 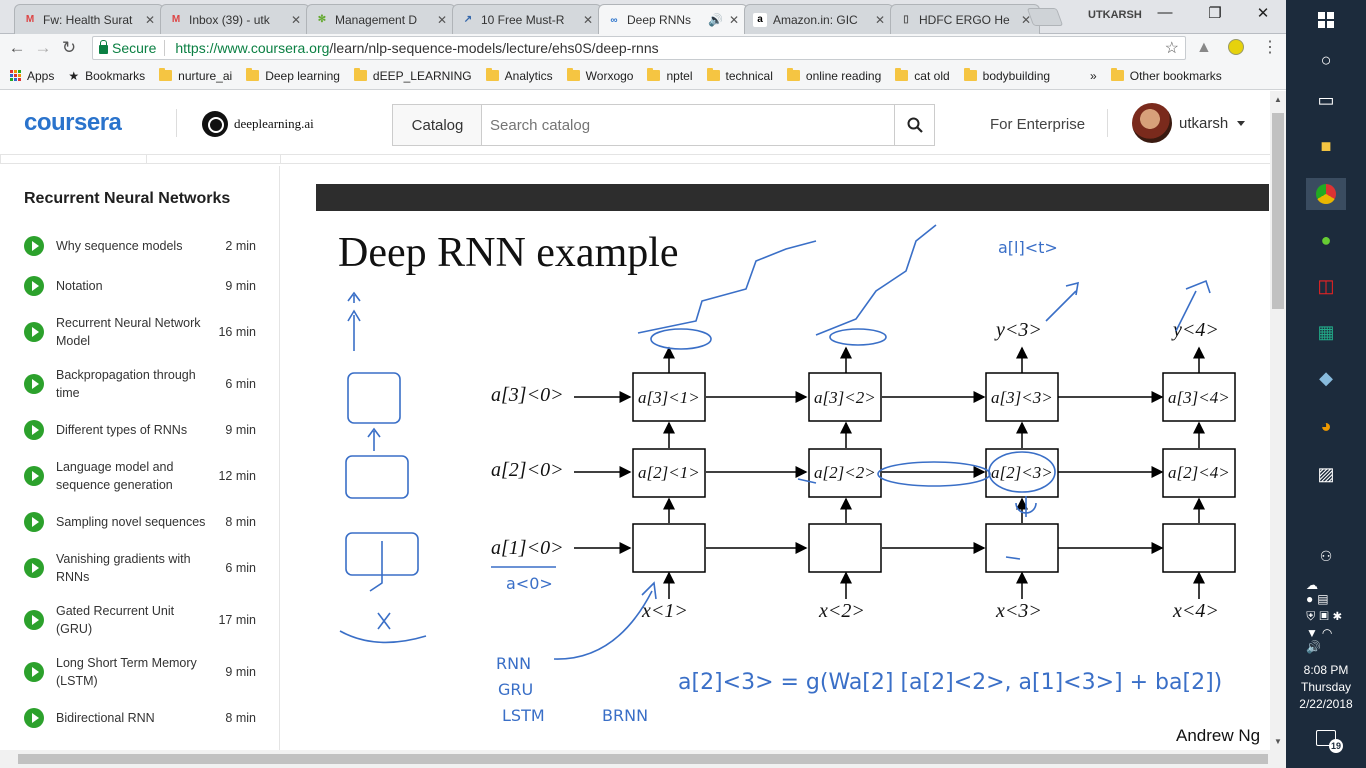 I want to click on restore-icon: ❐, so click(x=1215, y=13).